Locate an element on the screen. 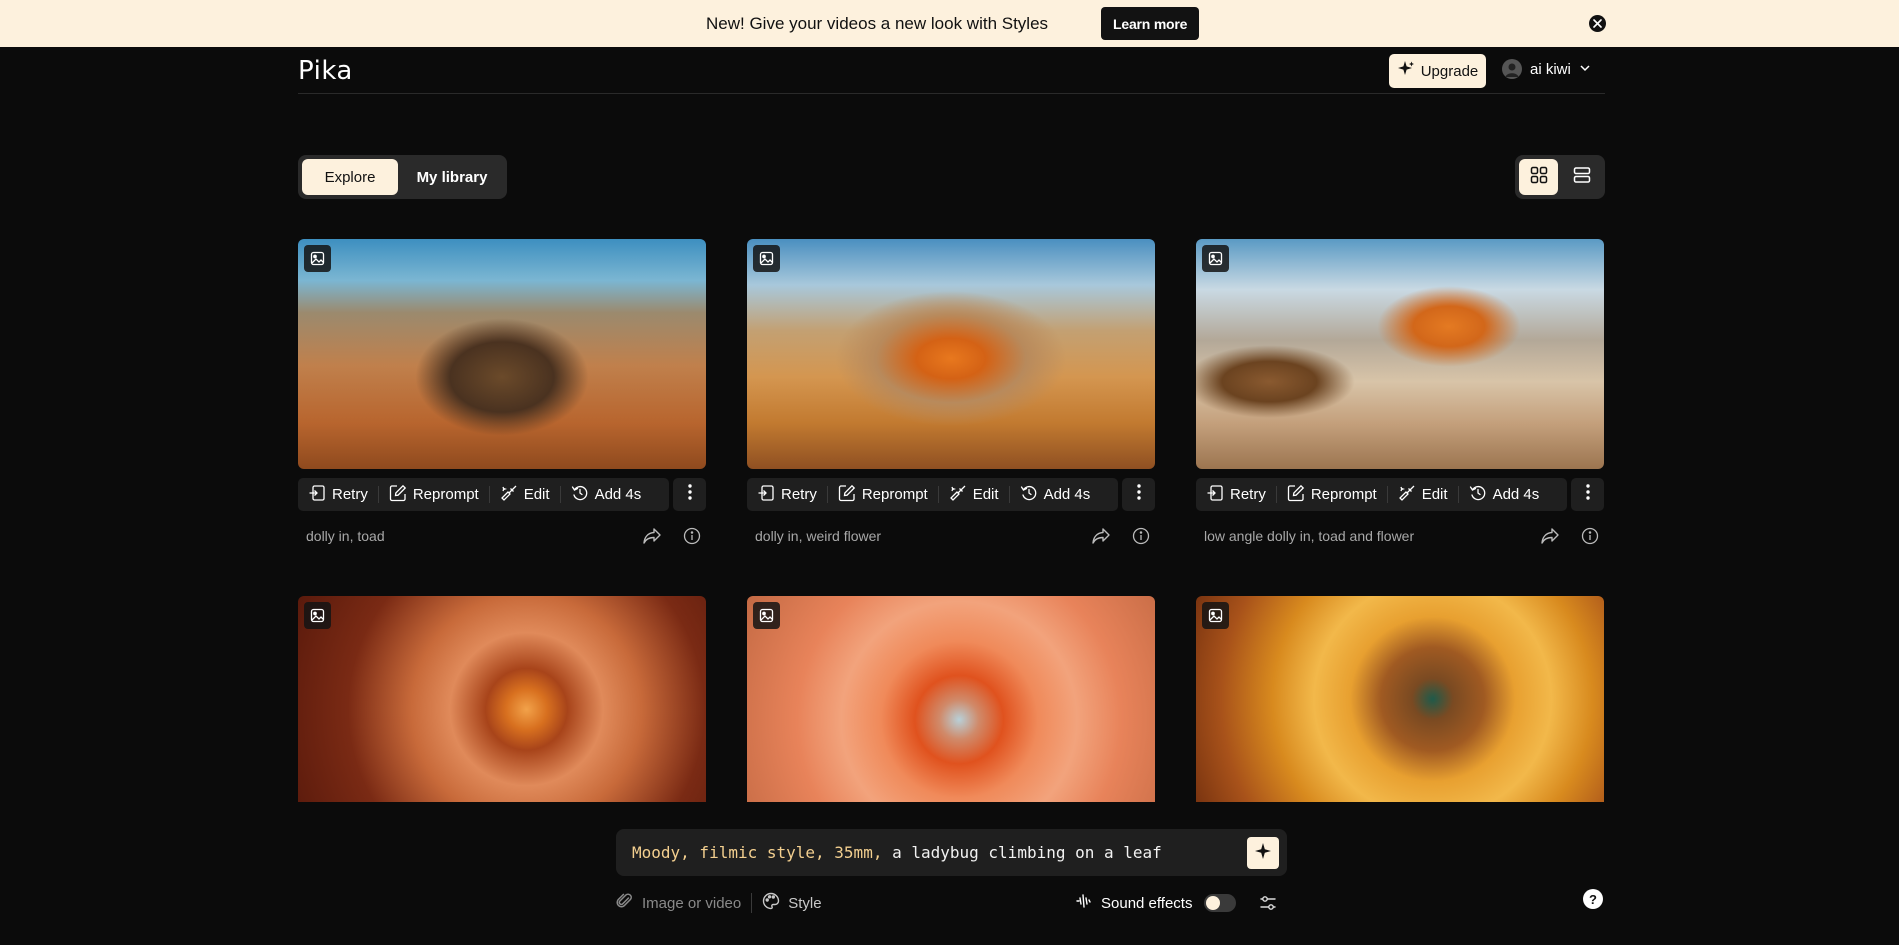 Image resolution: width=1899 pixels, height=945 pixels. library-tabs: Explore My library is located at coordinates (402, 177).